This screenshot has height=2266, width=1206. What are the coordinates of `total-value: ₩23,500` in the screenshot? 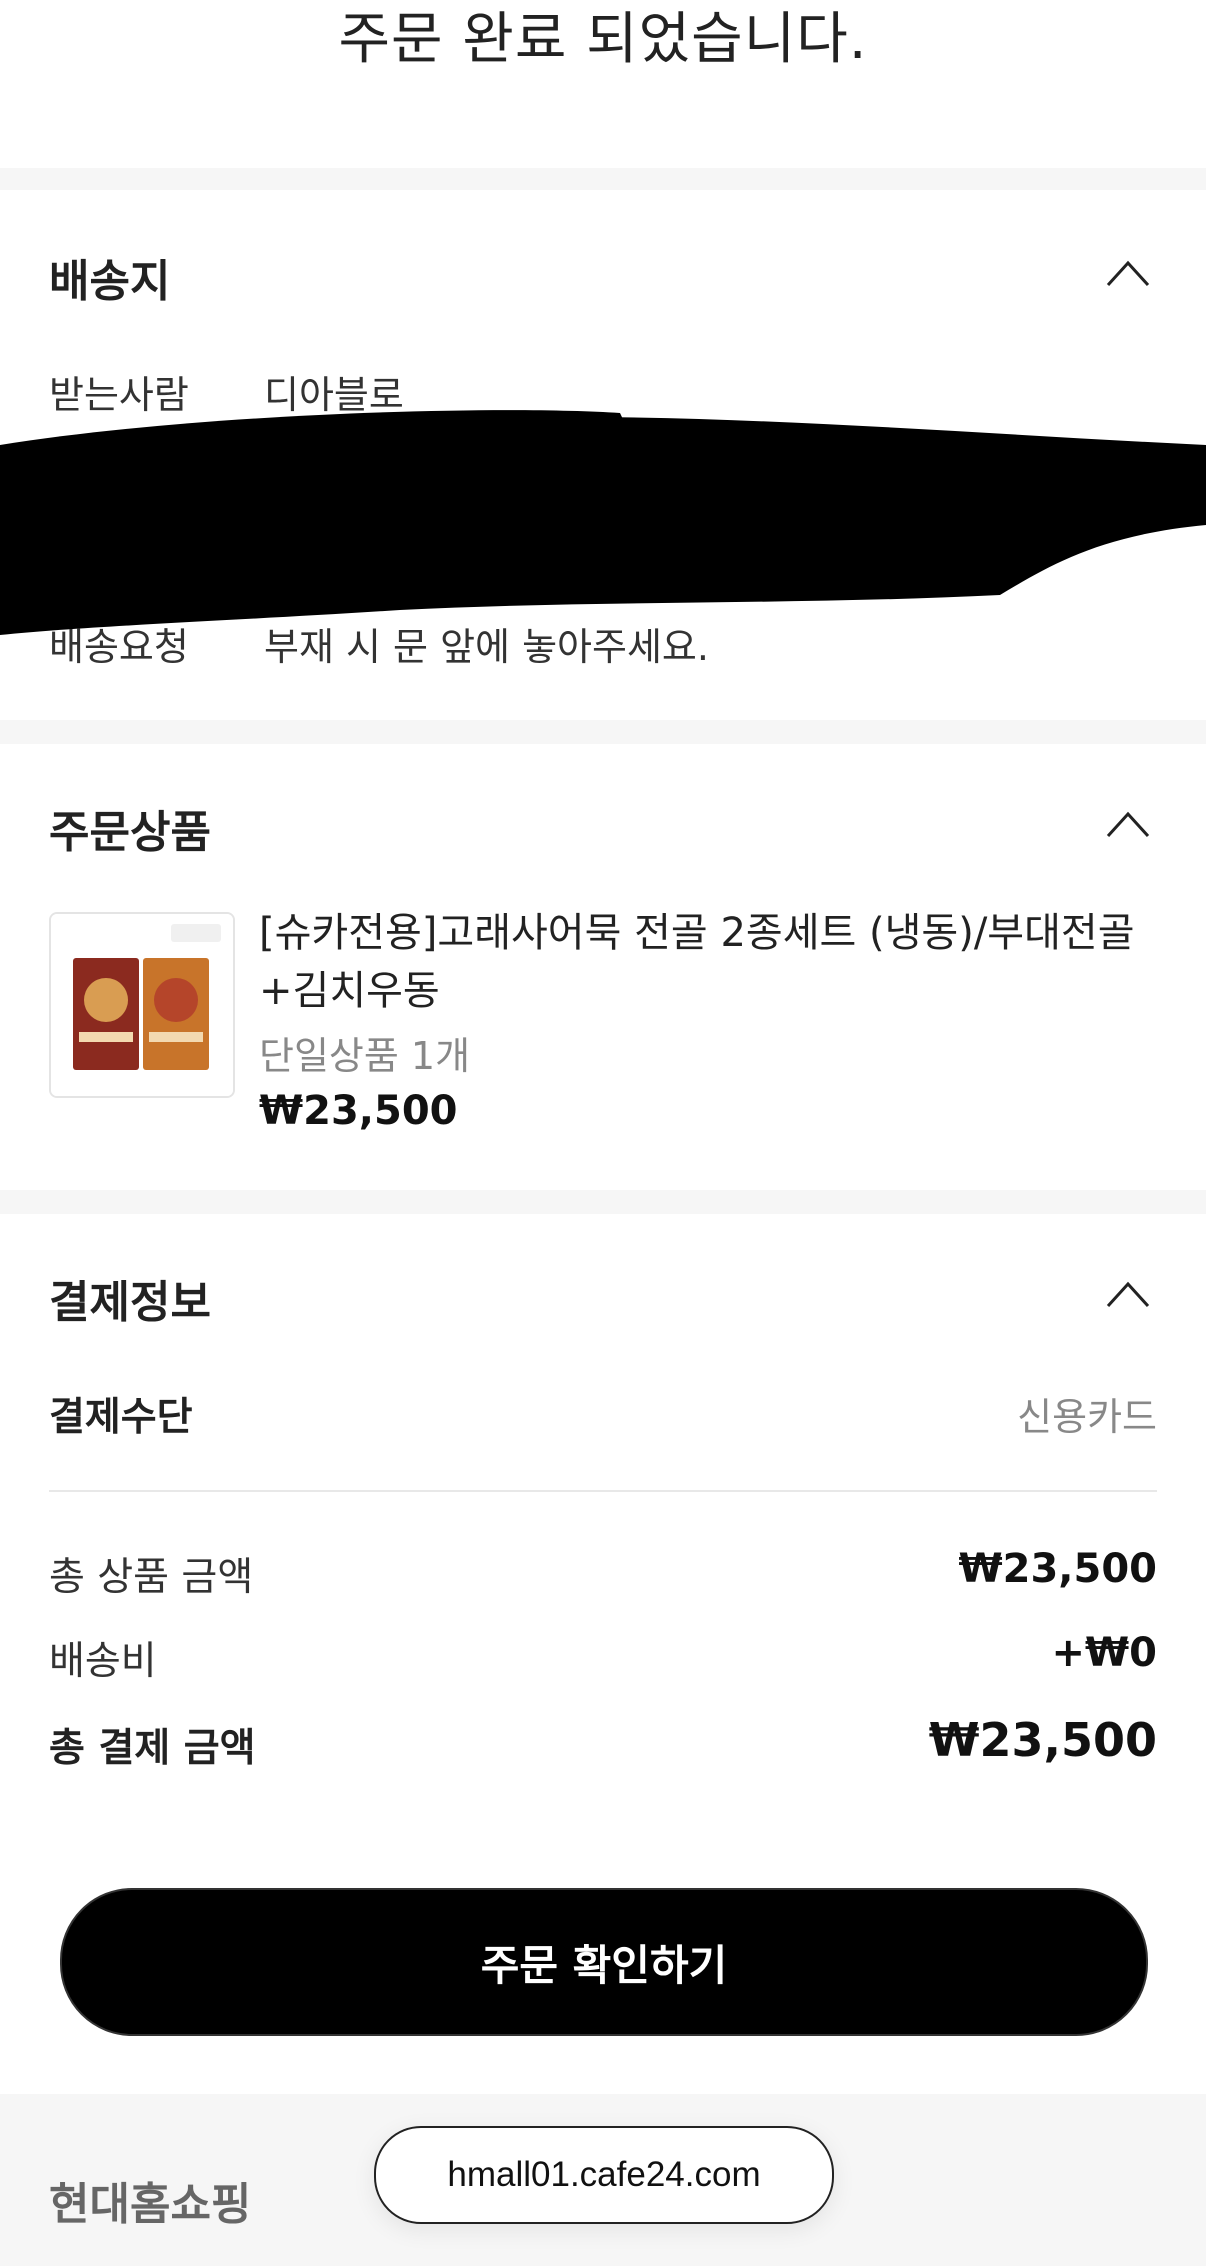 It's located at (1042, 1740).